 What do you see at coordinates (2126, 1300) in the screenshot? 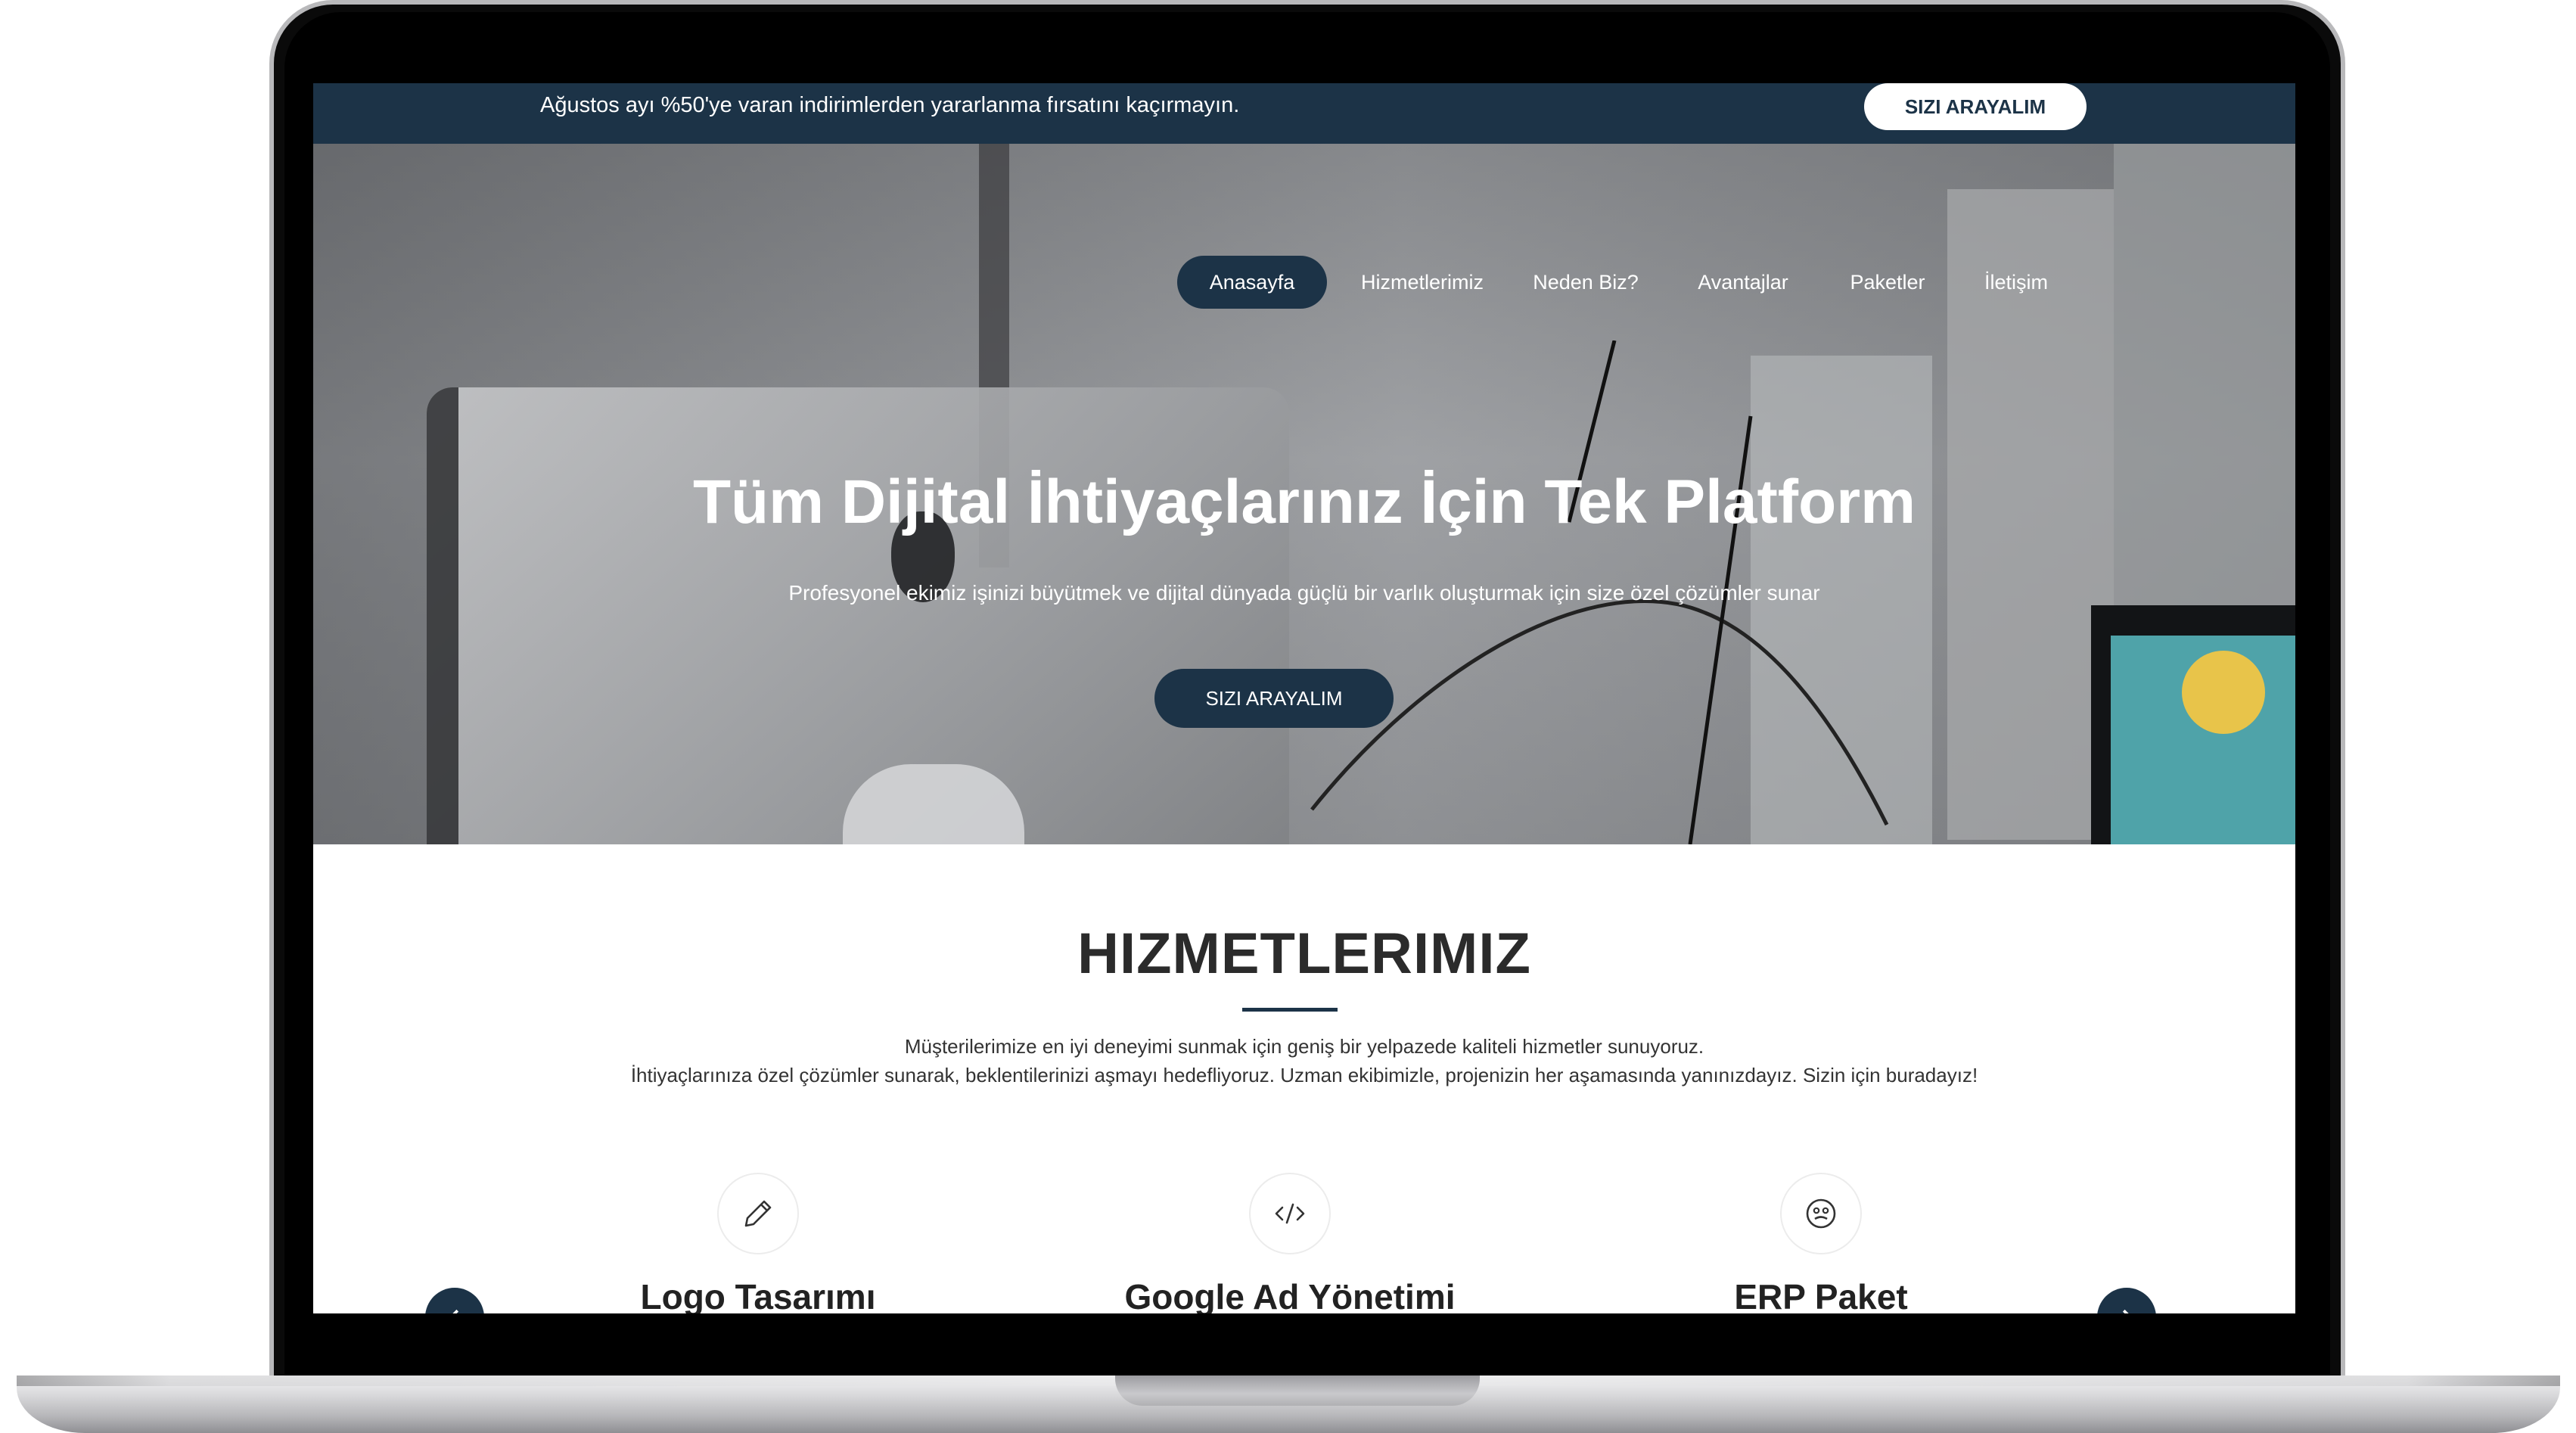
I see `carousel-next-button` at bounding box center [2126, 1300].